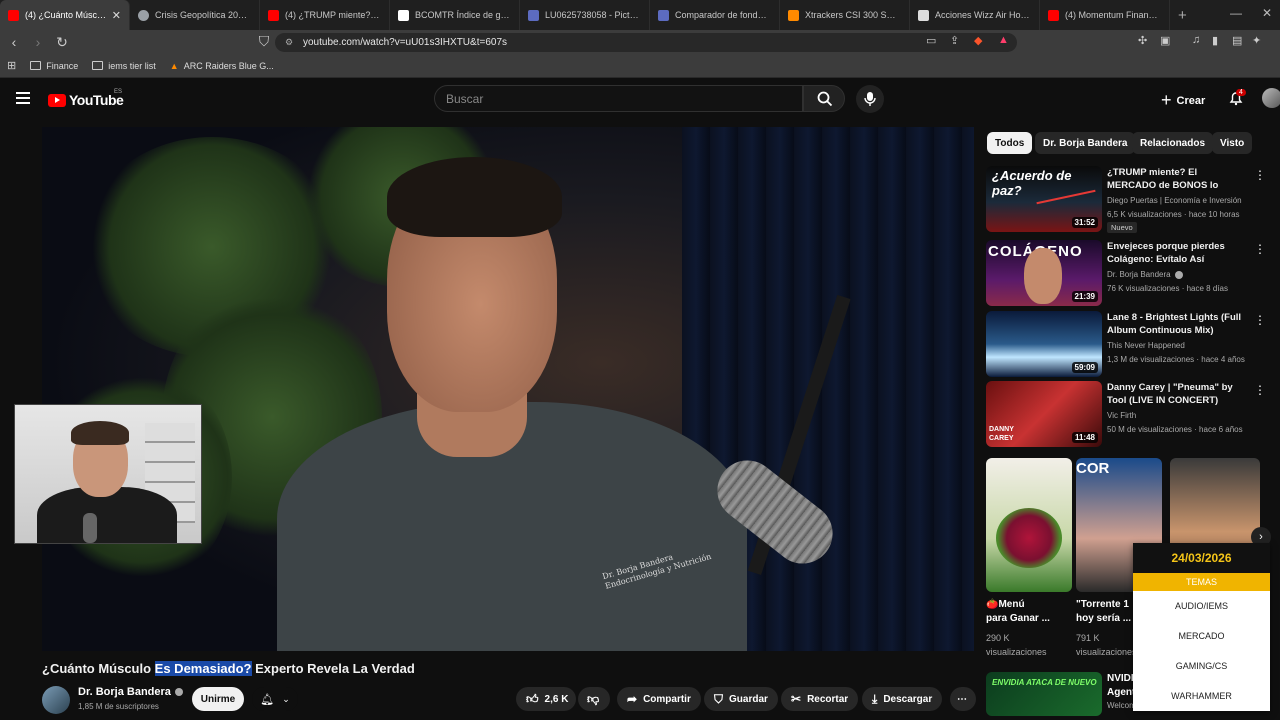 This screenshot has height=720, width=1280. I want to click on media-icon: ♫, so click(1196, 40).